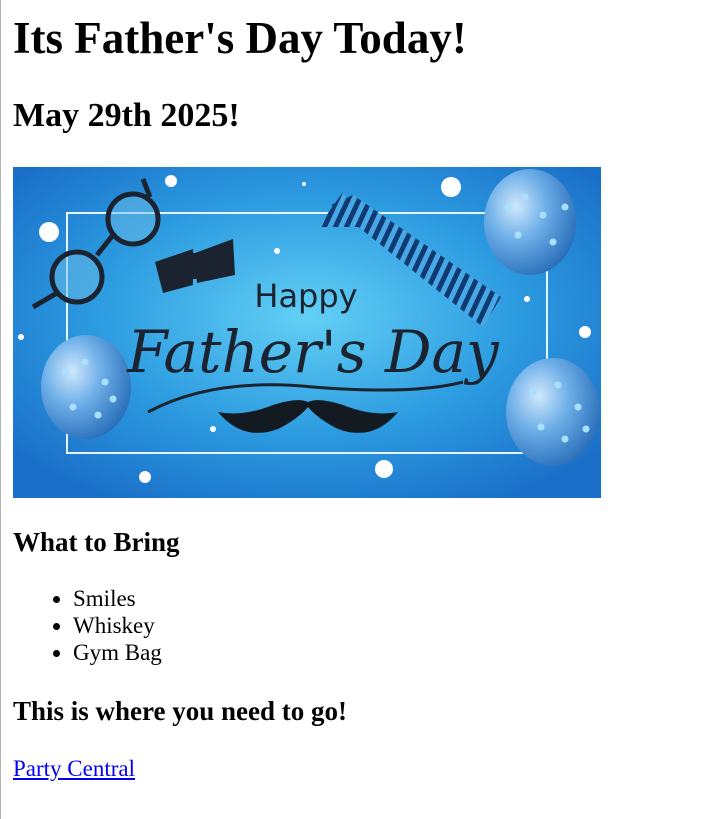 The image size is (701, 819). I want to click on what-to-bring-heading: What to Bring, so click(96, 542).